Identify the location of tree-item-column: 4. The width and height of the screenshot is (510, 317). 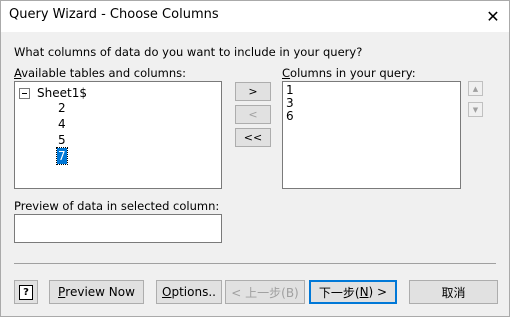
(62, 124).